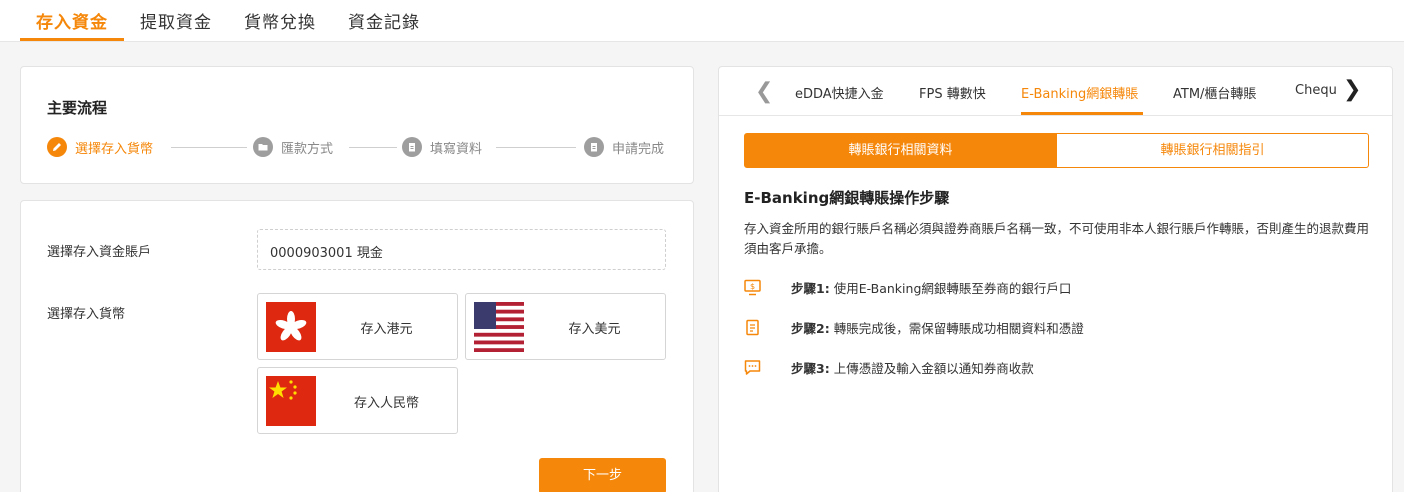  Describe the element at coordinates (810, 328) in the screenshot. I see `step-number: 步驟2:` at that location.